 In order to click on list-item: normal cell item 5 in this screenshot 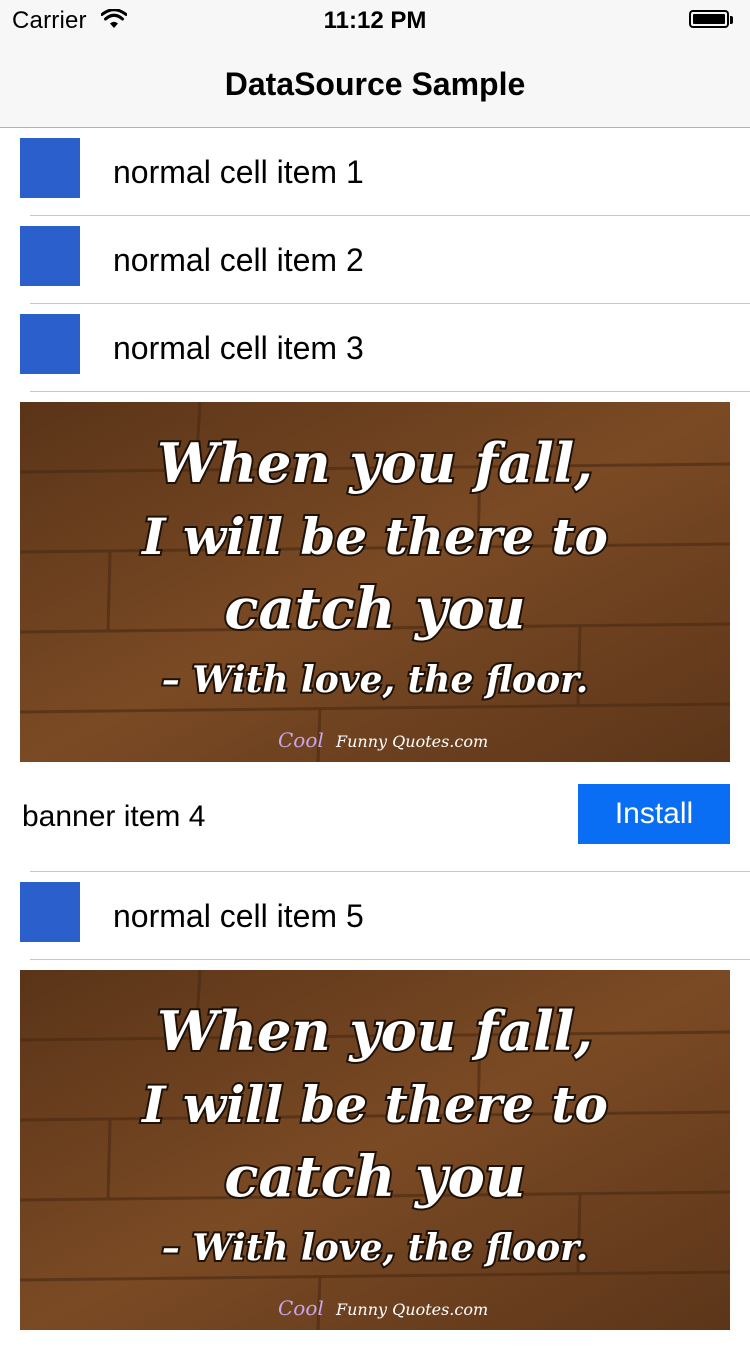, I will do `click(375, 916)`.